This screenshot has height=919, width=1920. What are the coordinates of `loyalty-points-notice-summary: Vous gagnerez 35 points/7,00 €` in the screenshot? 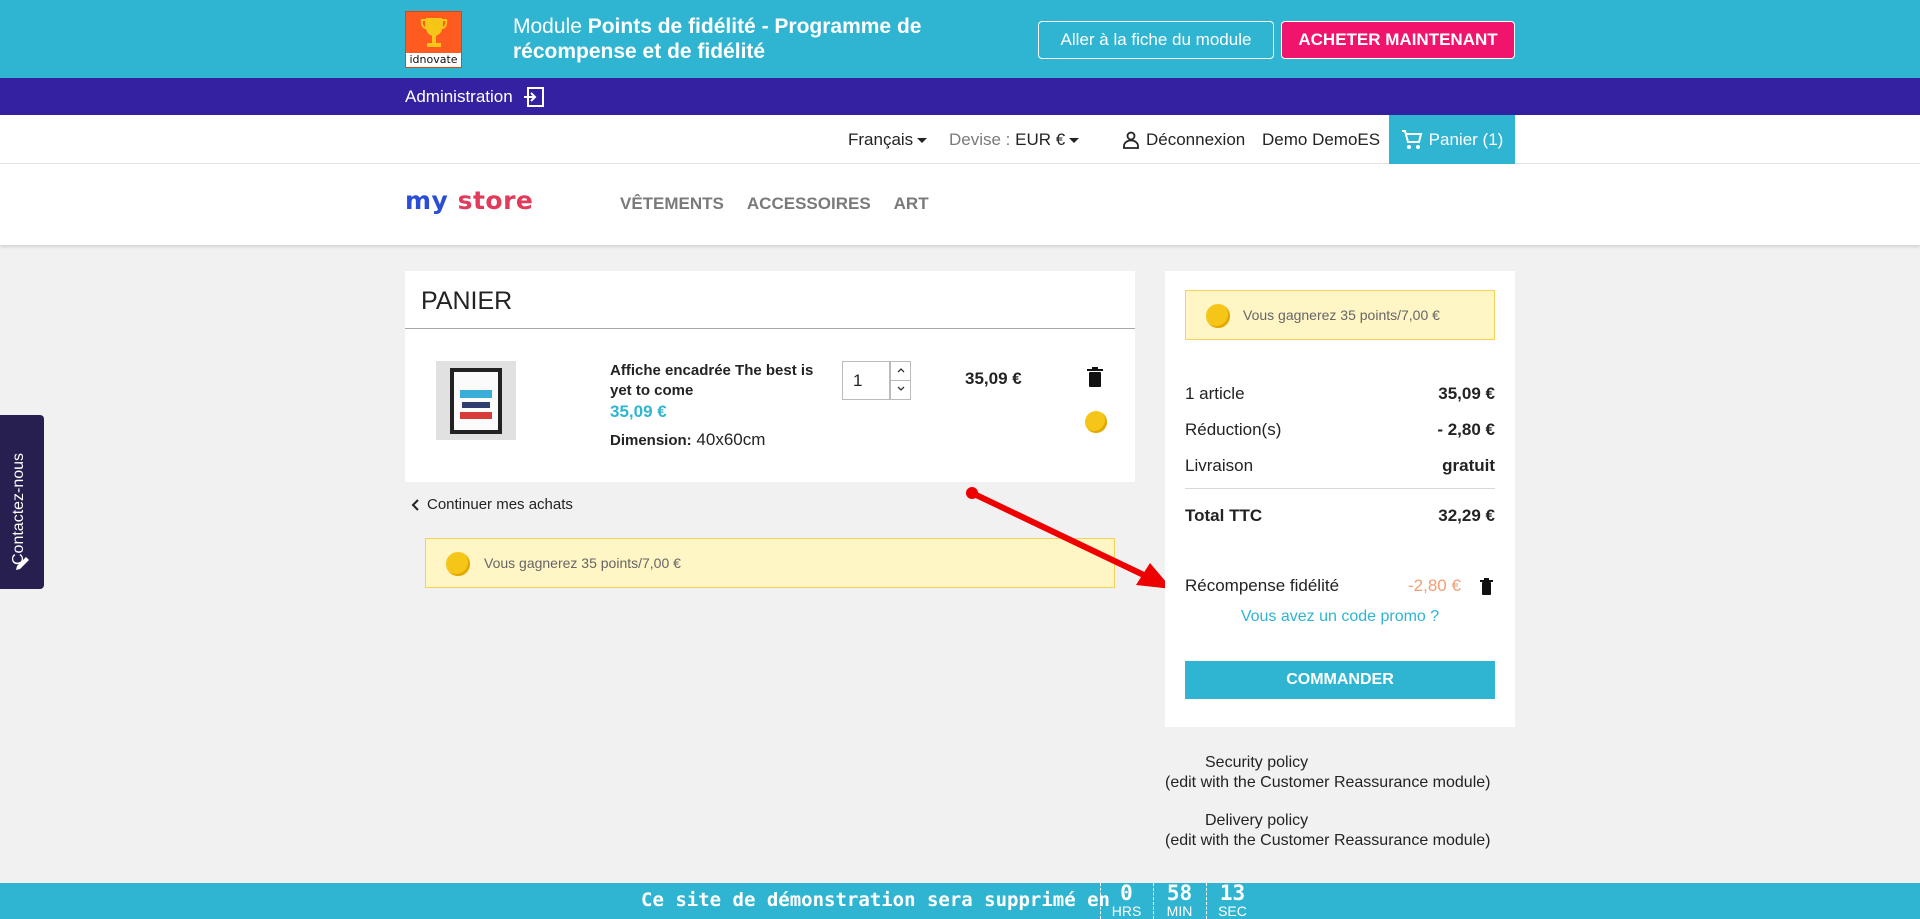 It's located at (1340, 315).